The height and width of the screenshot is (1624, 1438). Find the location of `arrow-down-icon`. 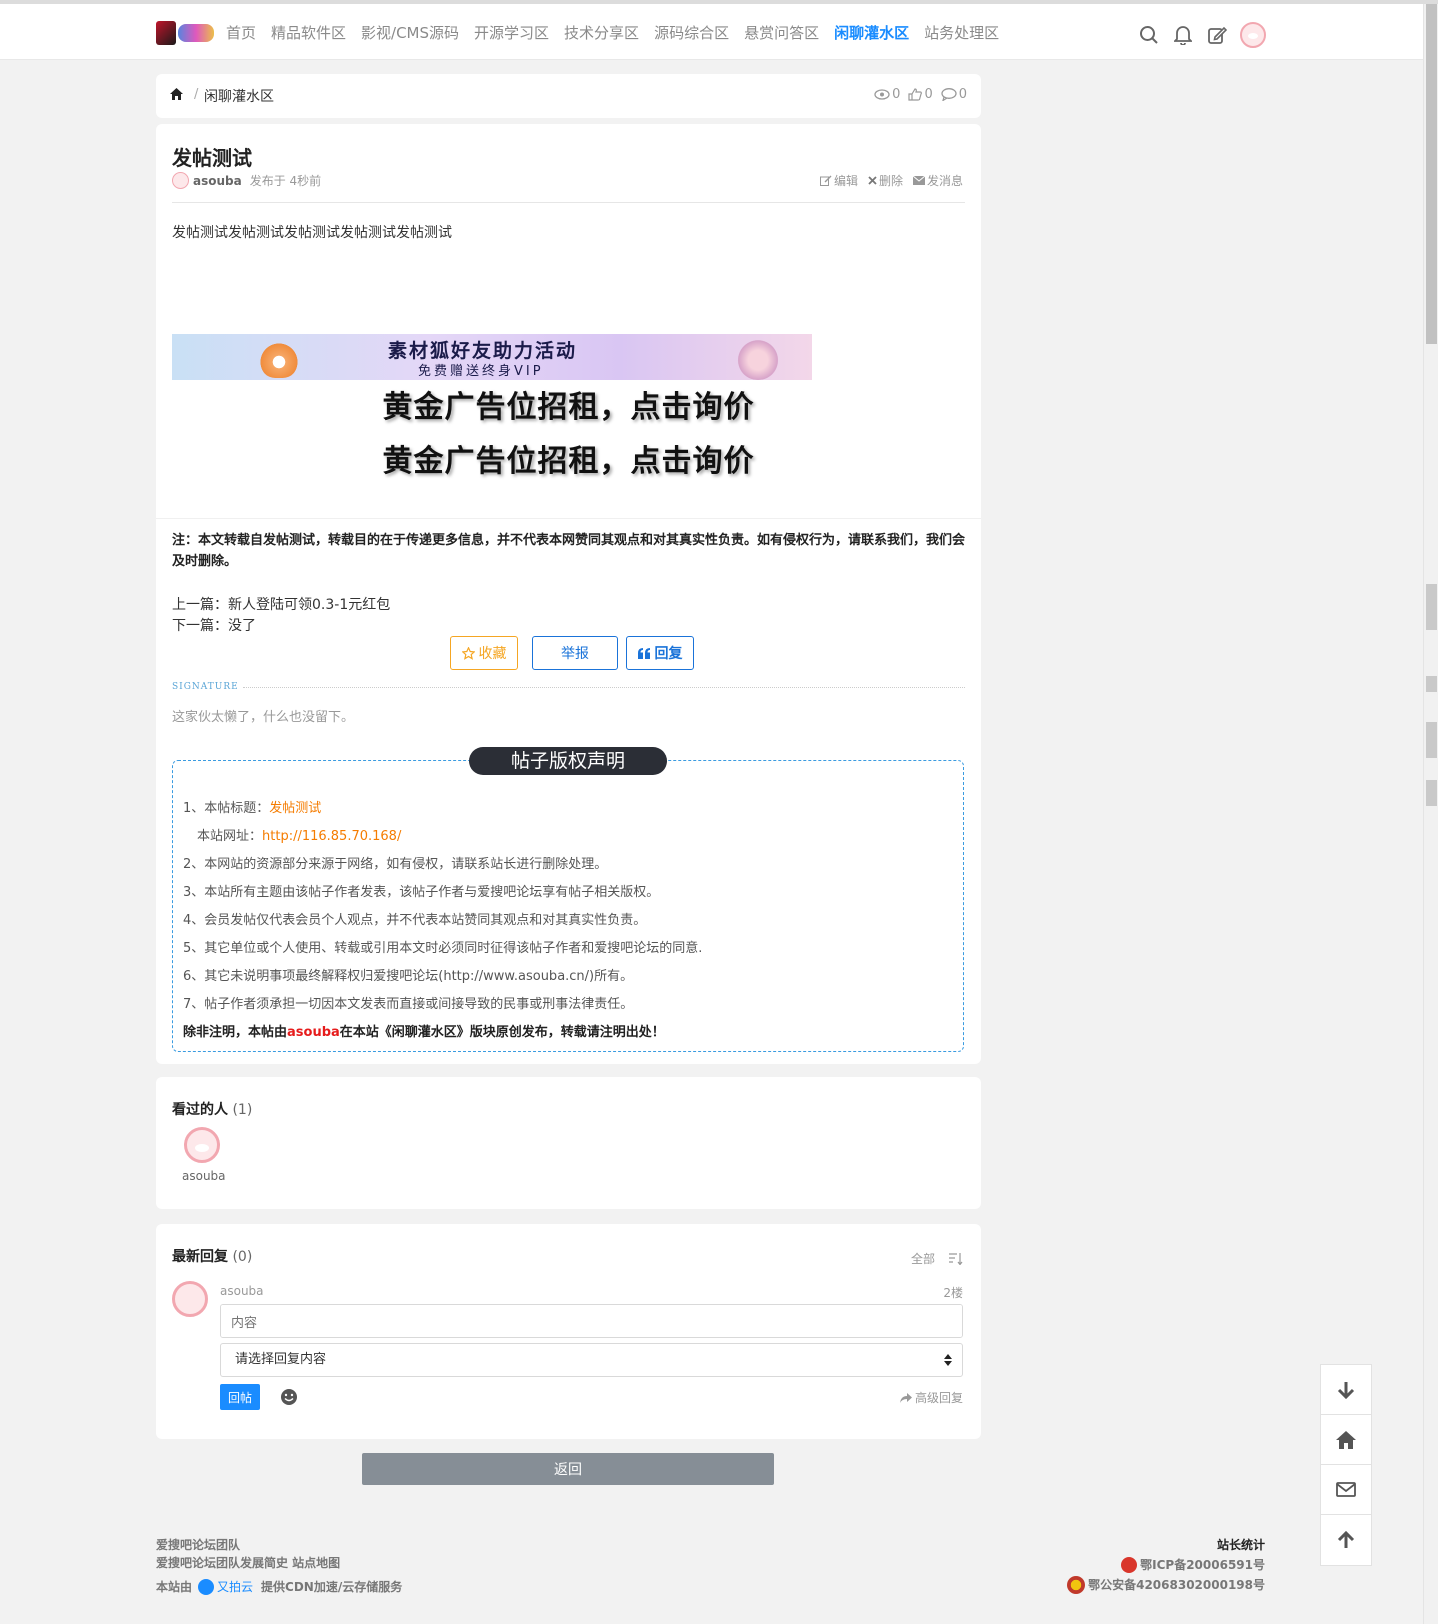

arrow-down-icon is located at coordinates (1346, 1390).